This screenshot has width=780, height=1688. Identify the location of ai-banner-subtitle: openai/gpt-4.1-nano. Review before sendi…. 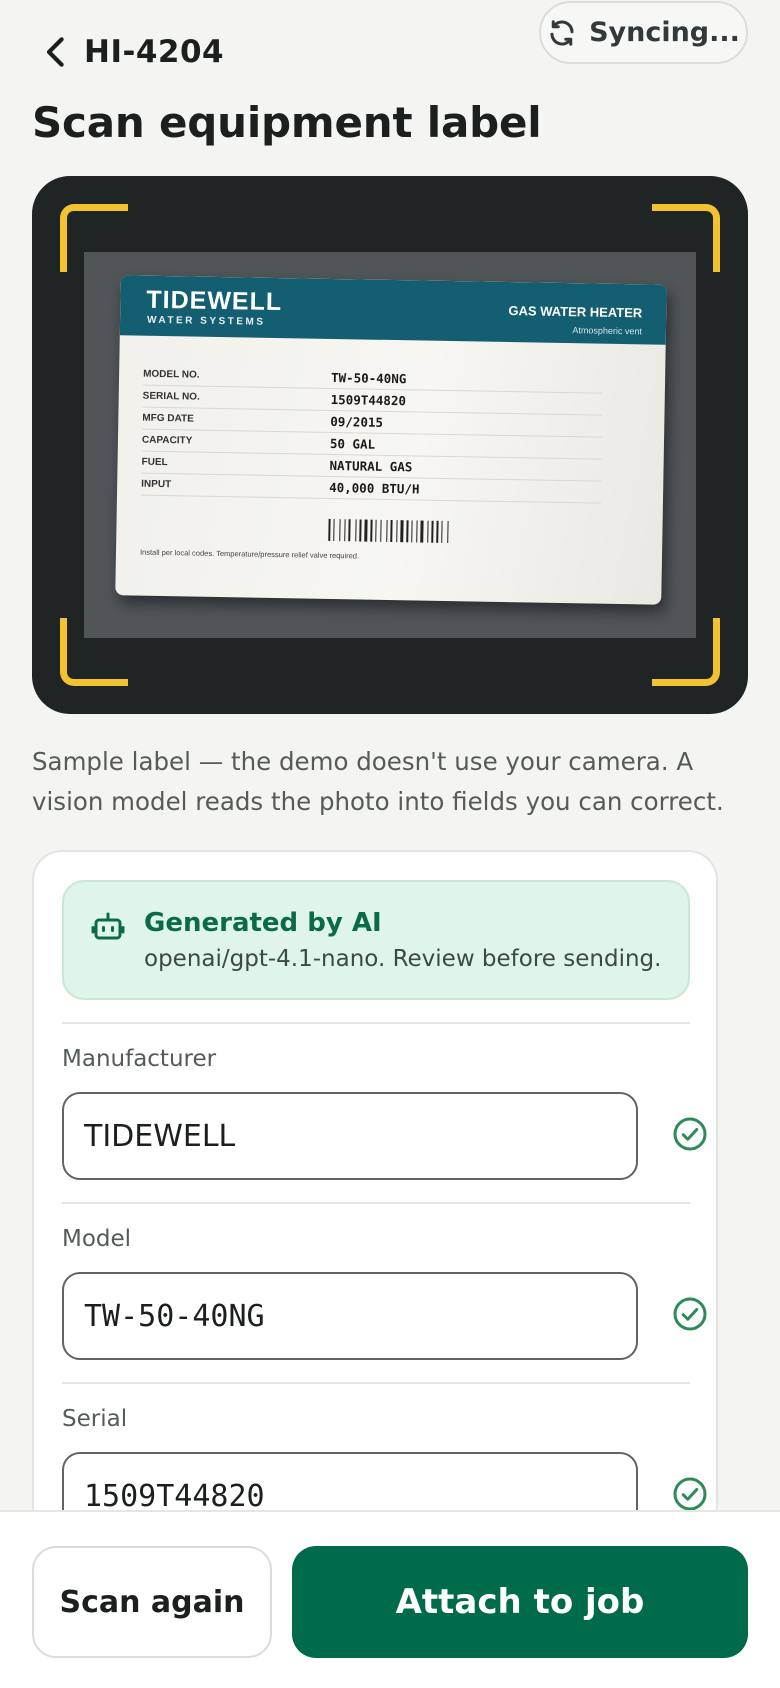
(403, 959).